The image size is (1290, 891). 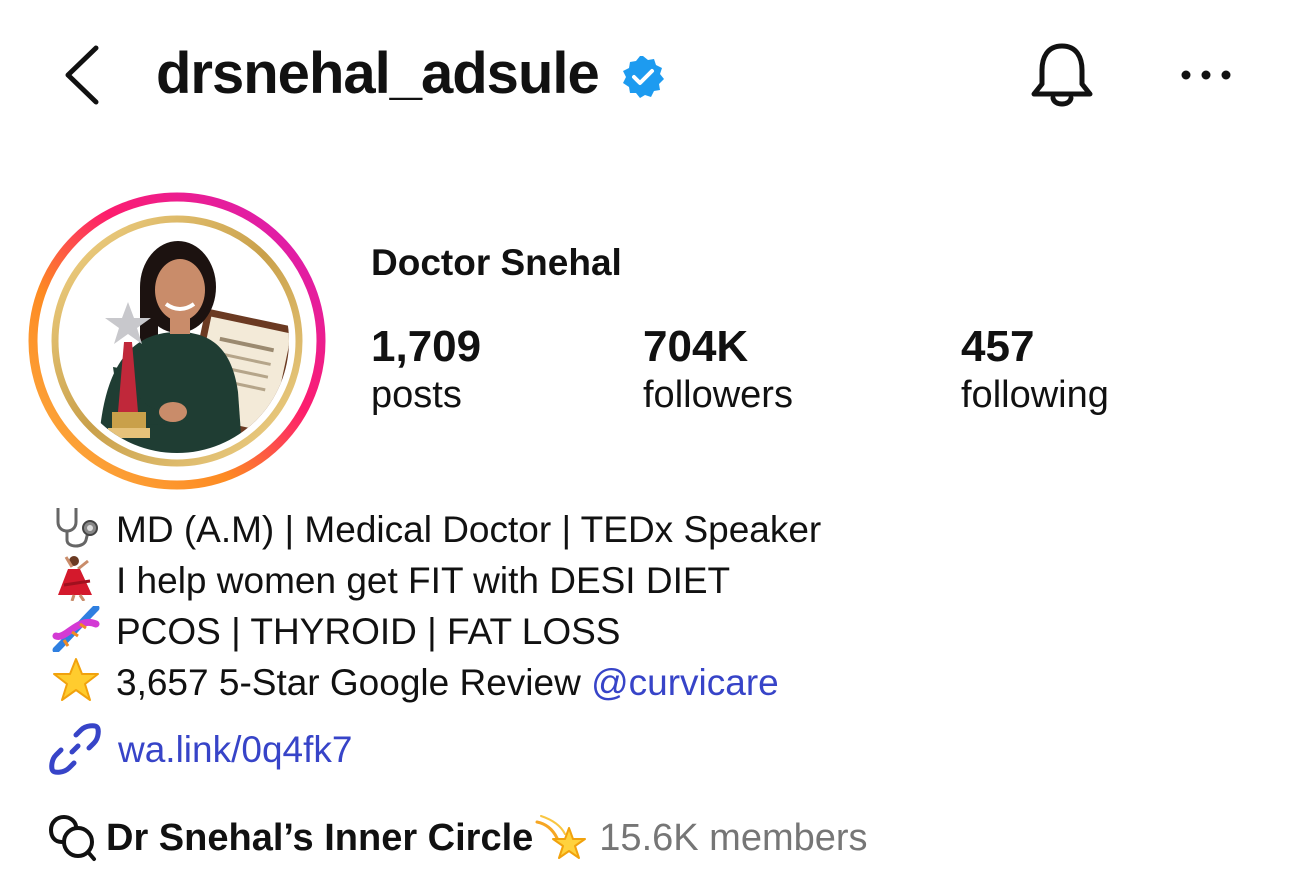 What do you see at coordinates (733, 838) in the screenshot?
I see `channel-members: 15.6K members` at bounding box center [733, 838].